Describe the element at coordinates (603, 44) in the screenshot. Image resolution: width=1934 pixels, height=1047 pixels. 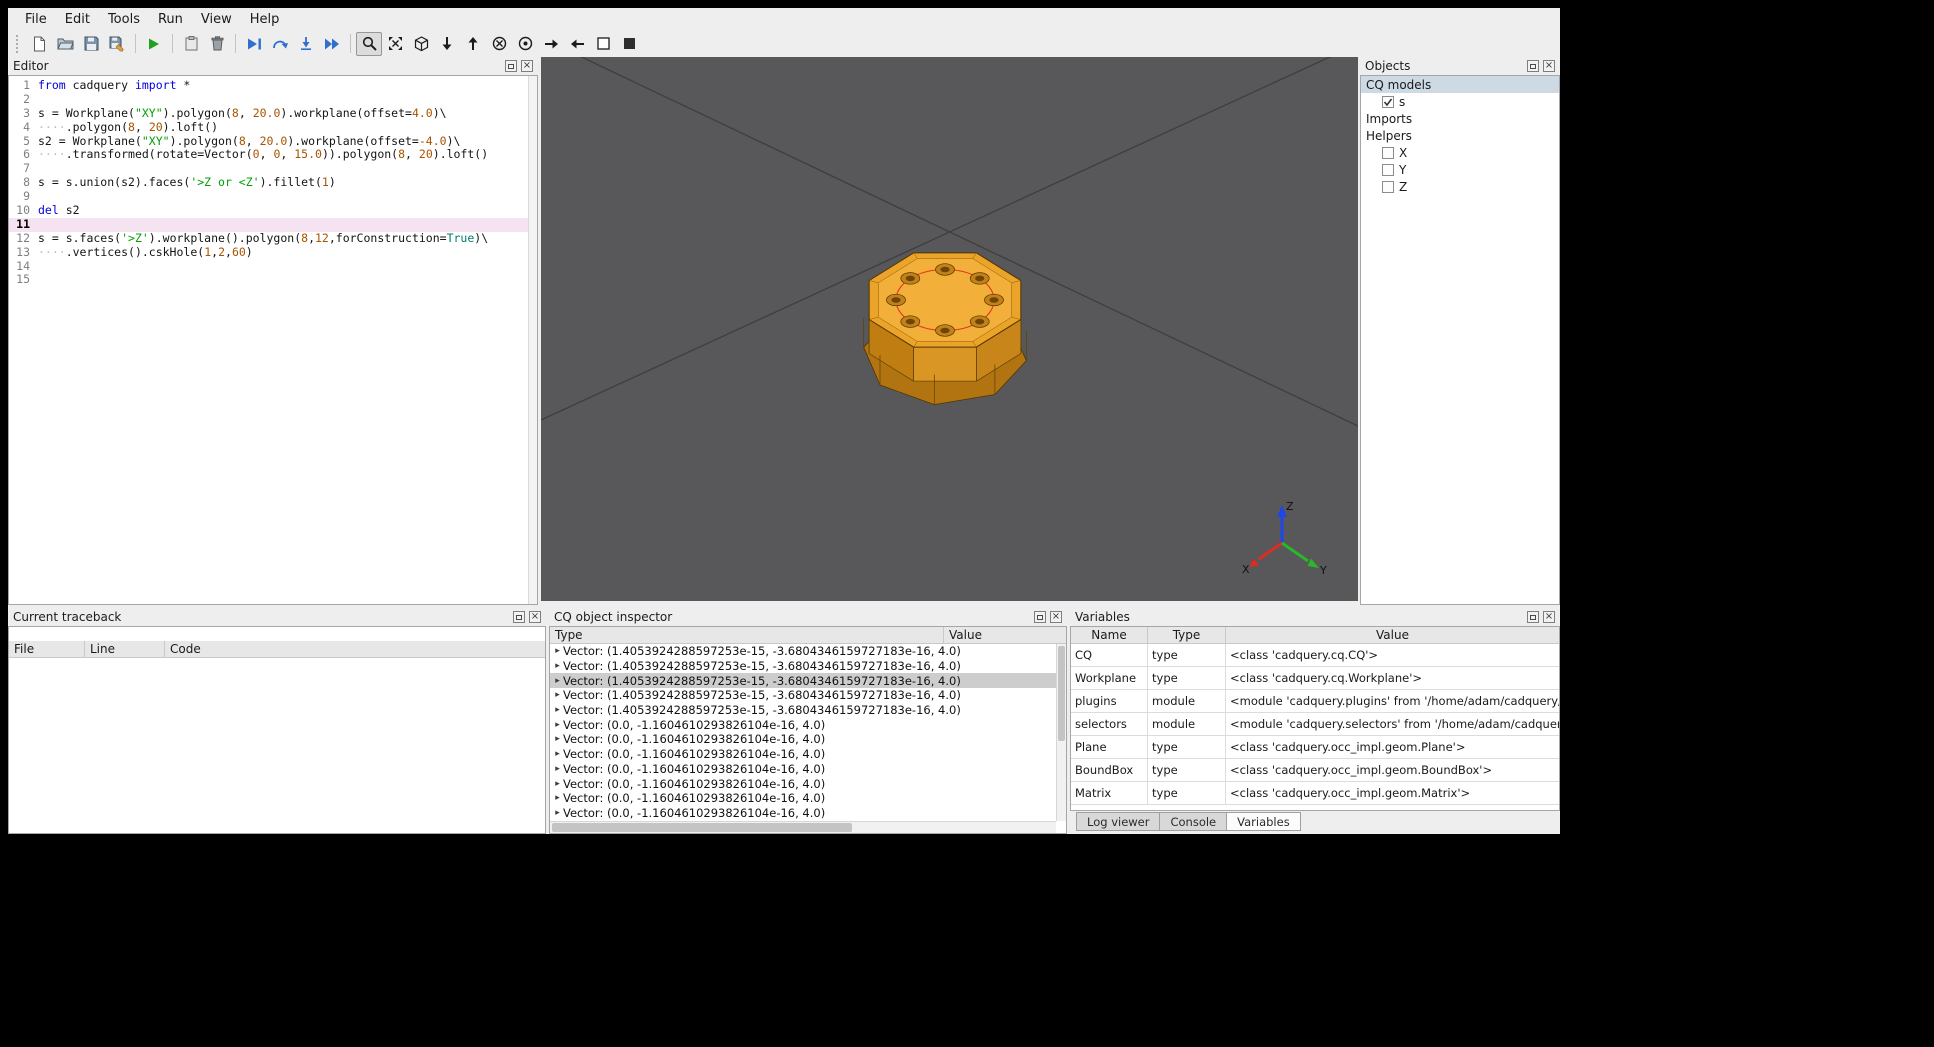
I see `wireframe-button` at that location.